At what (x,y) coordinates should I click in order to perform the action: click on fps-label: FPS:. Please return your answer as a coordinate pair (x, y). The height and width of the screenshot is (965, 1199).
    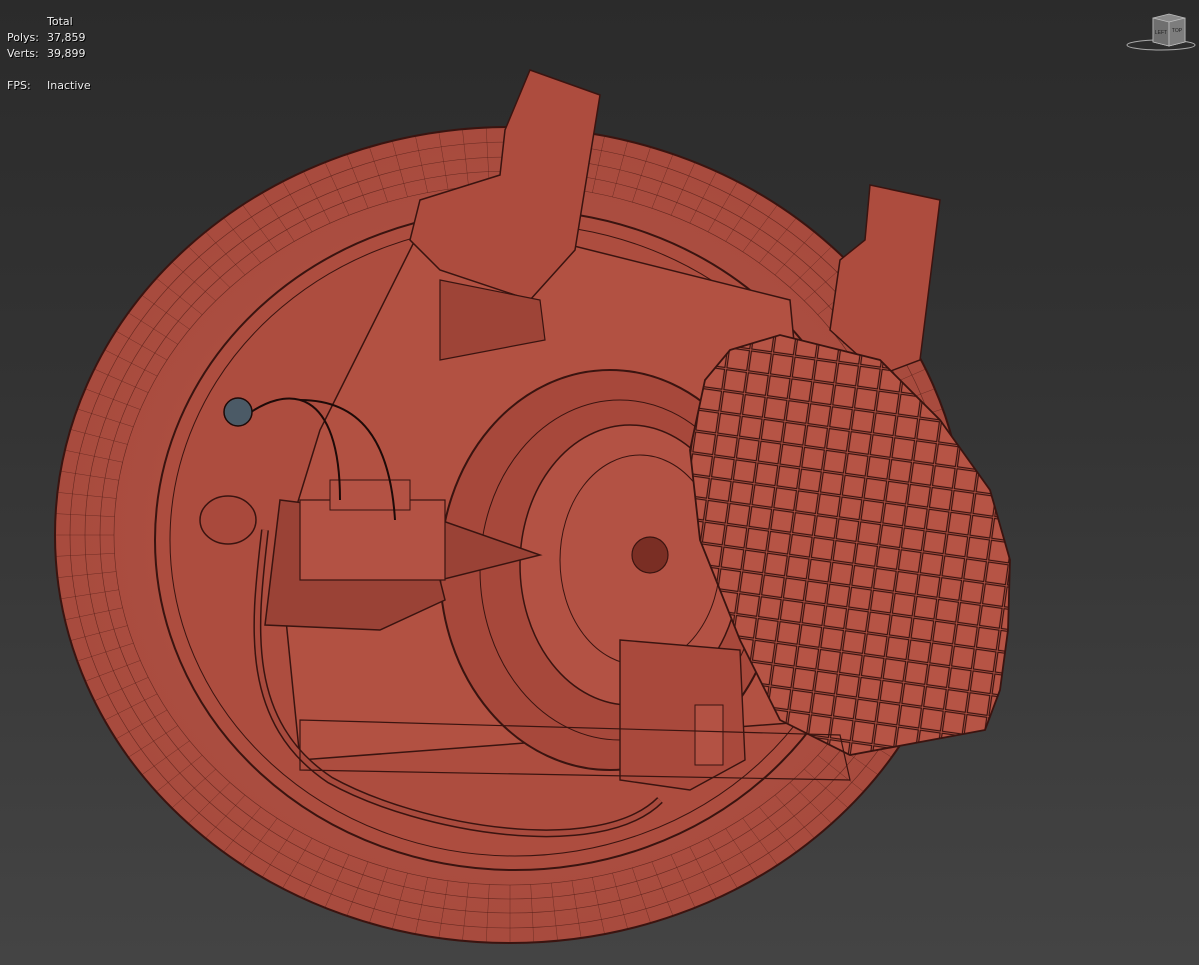
    Looking at the image, I should click on (19, 85).